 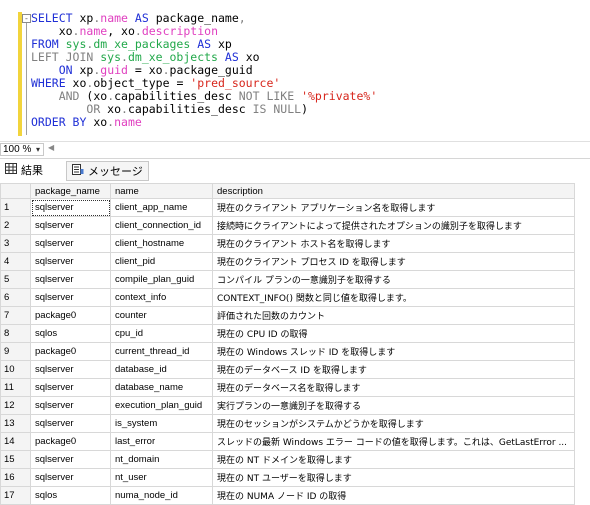 I want to click on scroll-left-icon: ◀, so click(x=51, y=147).